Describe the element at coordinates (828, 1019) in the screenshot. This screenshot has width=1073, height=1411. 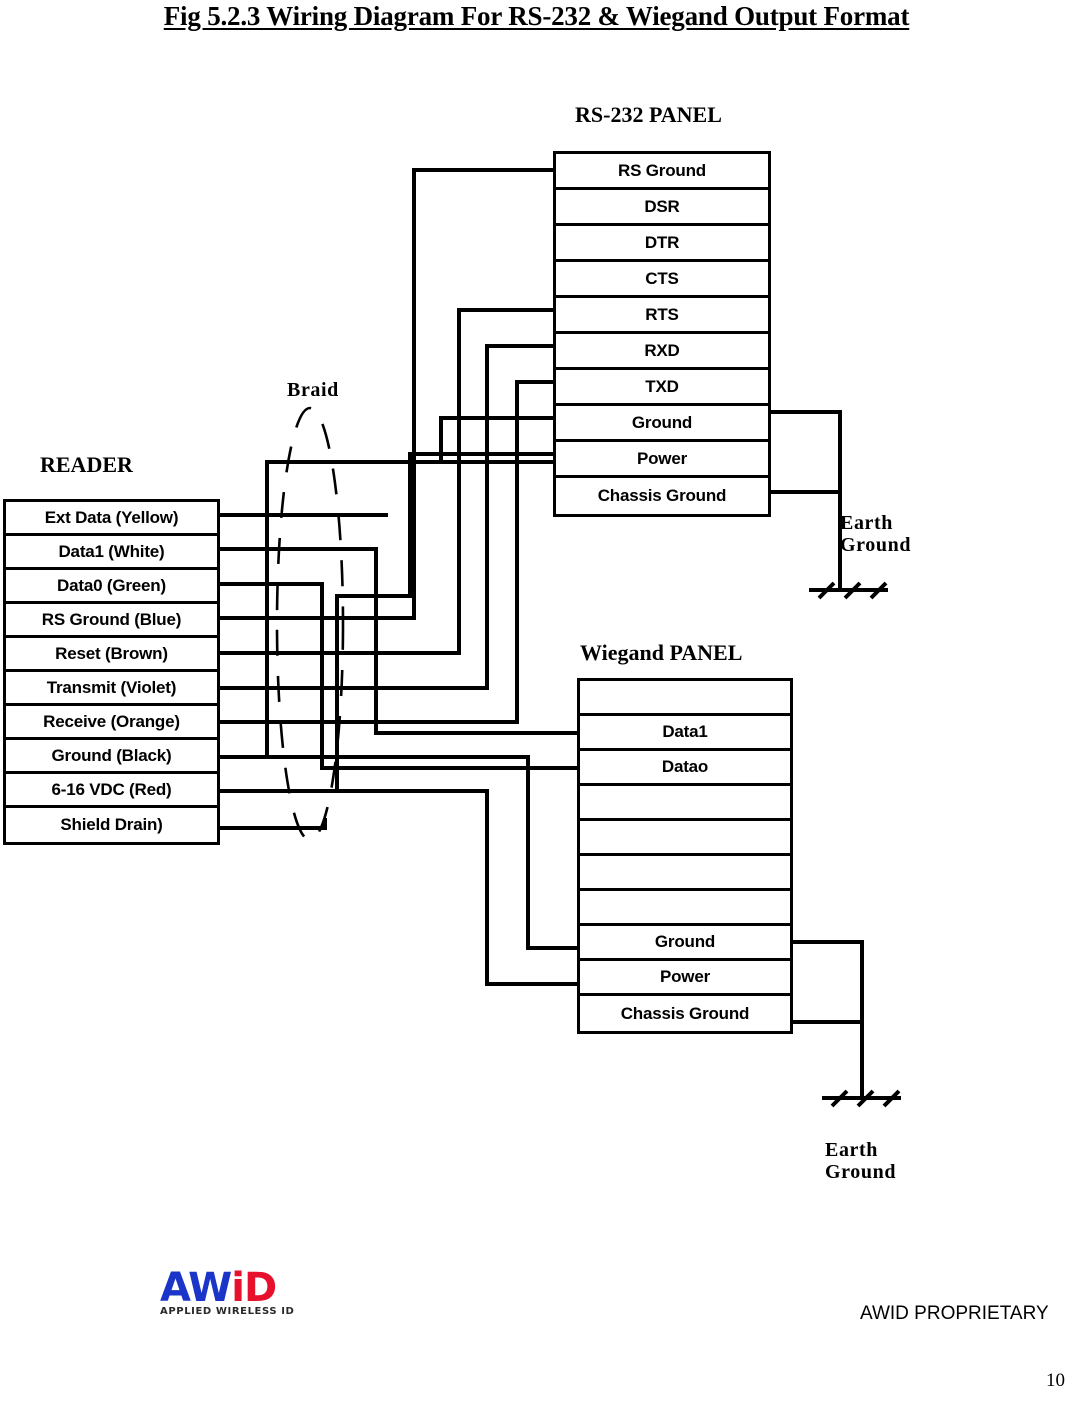
I see `wire-wiegand-earth-riser` at that location.